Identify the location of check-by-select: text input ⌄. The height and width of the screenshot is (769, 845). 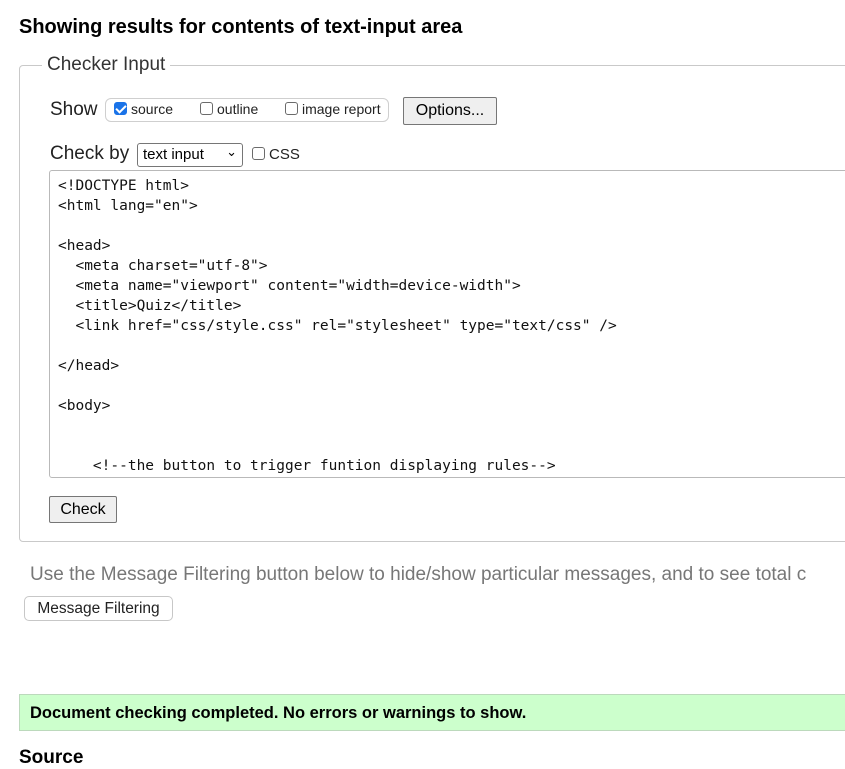
(190, 155).